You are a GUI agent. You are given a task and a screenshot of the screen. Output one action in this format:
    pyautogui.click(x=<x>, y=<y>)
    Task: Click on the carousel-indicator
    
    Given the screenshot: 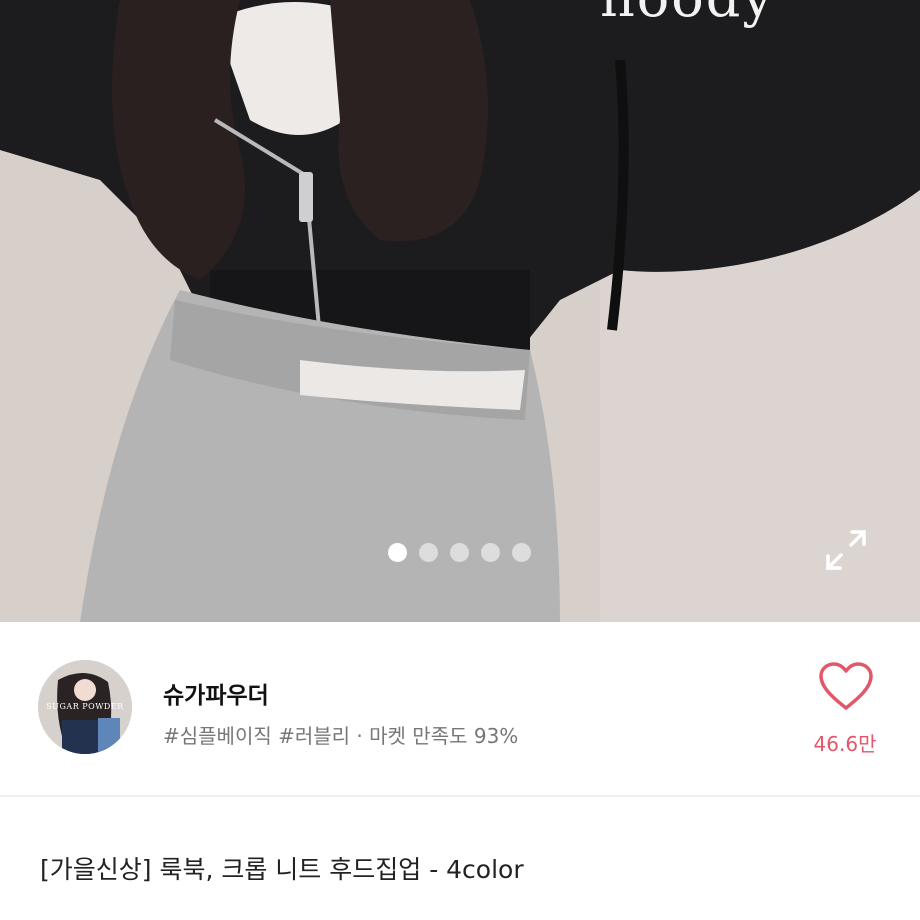 What is the action you would take?
    pyautogui.click(x=459, y=552)
    